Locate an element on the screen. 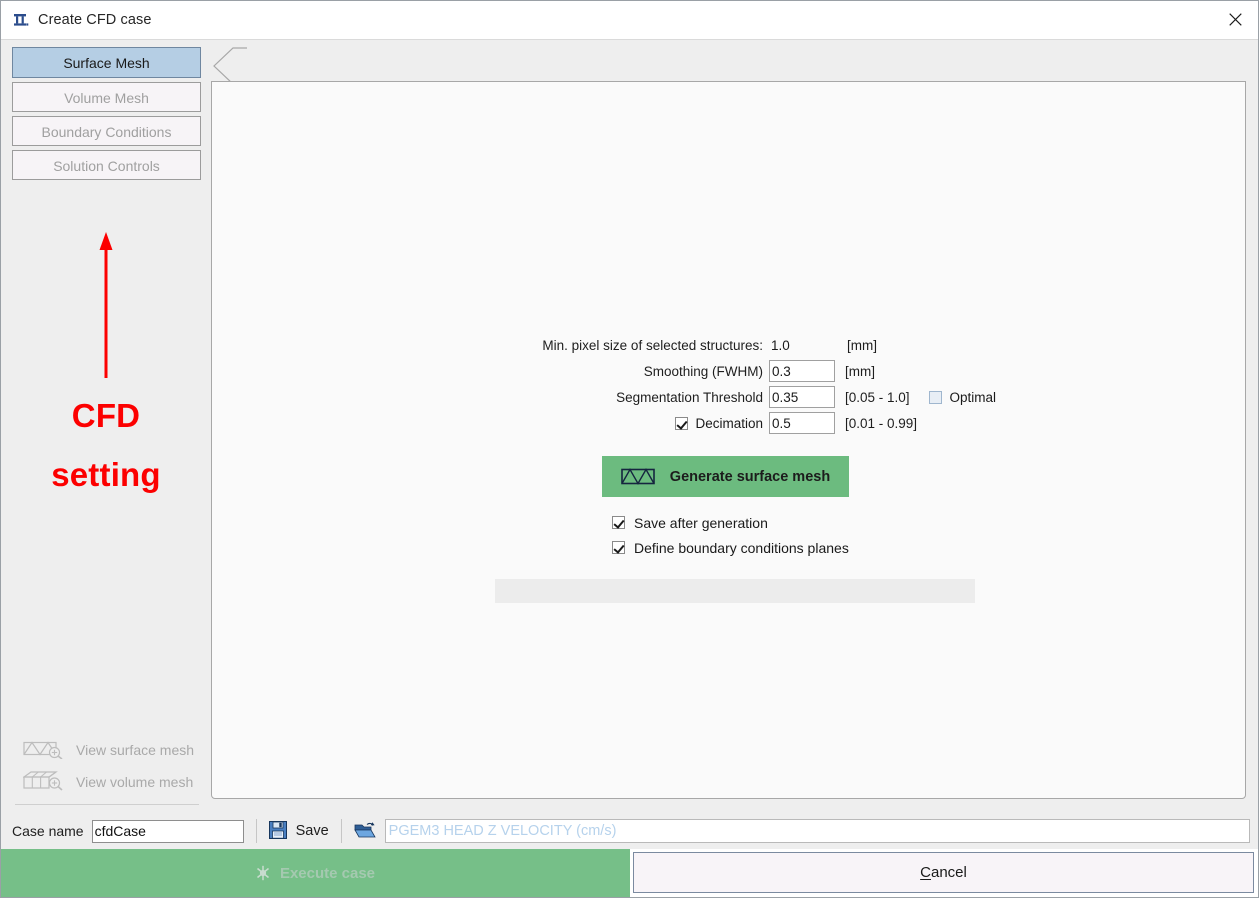 The width and height of the screenshot is (1259, 898). open-folder-icon is located at coordinates (364, 831).